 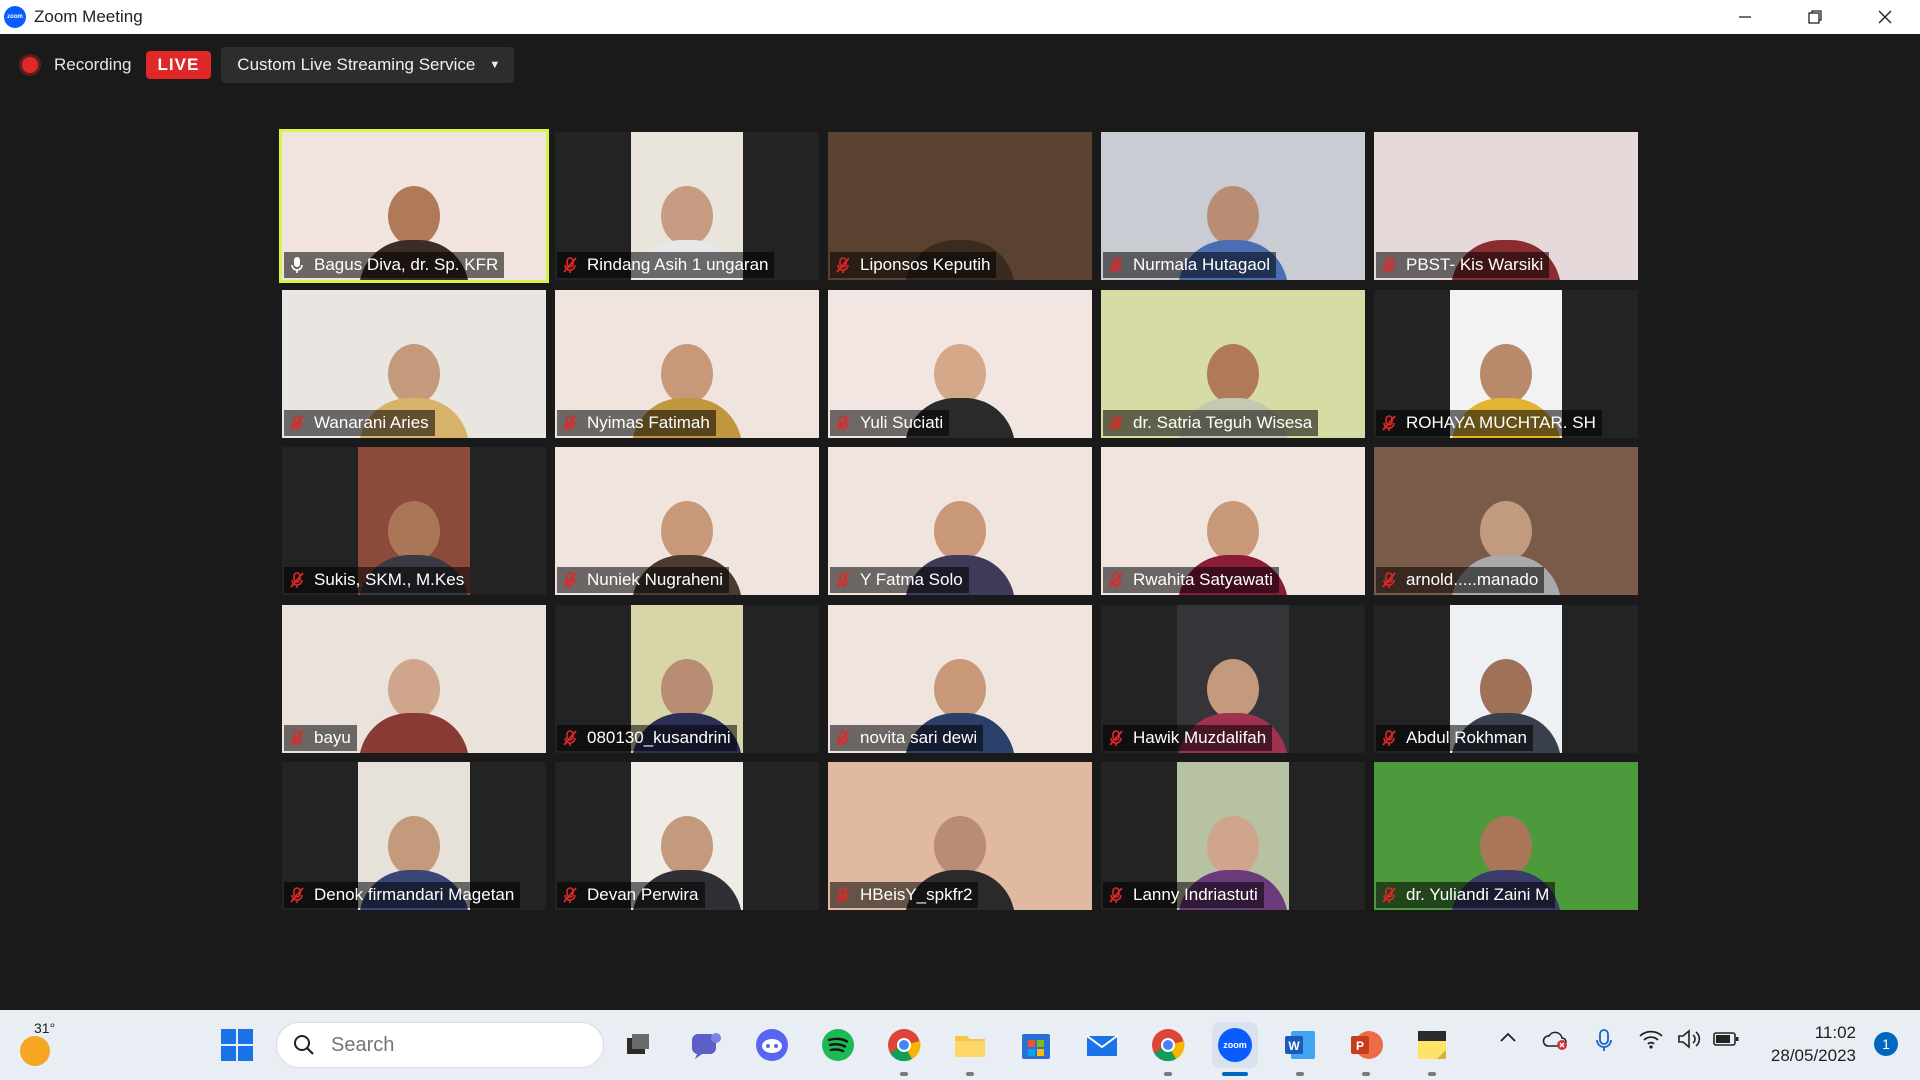 What do you see at coordinates (1506, 836) in the screenshot?
I see `participant-tile: dr. Yuliandi Zaini M` at bounding box center [1506, 836].